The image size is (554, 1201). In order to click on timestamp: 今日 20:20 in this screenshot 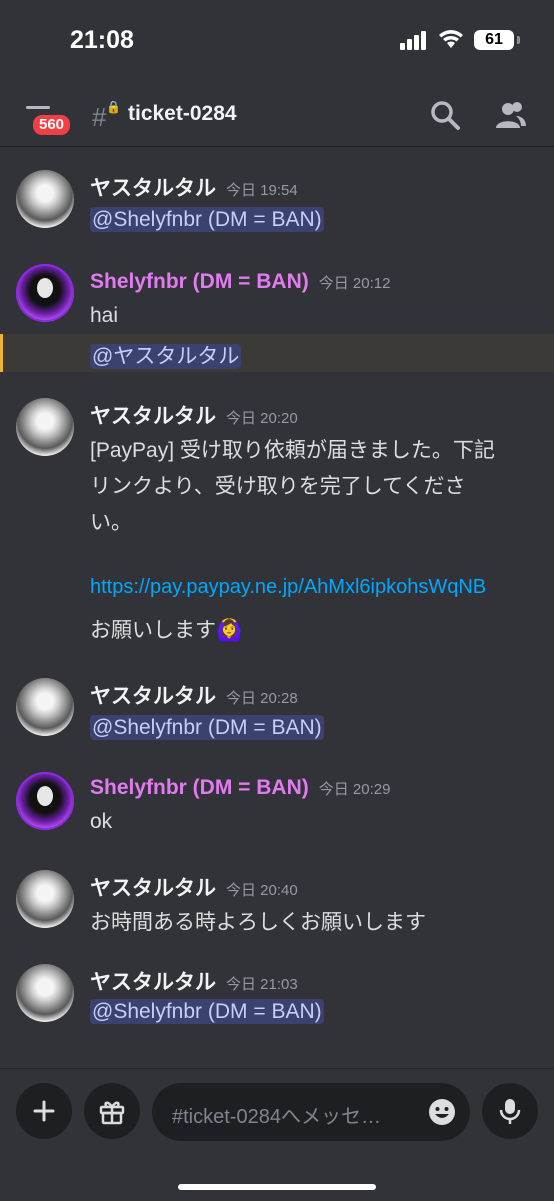, I will do `click(262, 418)`.